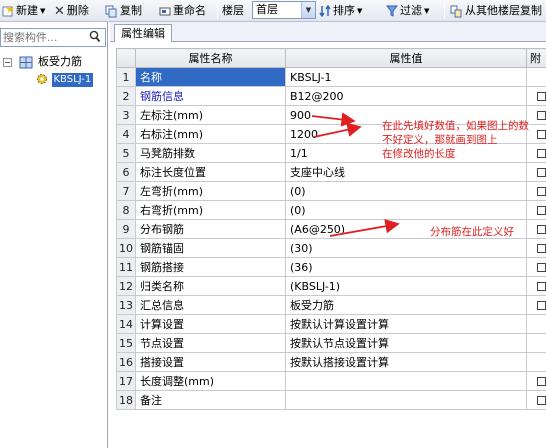  I want to click on property-name: 左弯折(mm), so click(210, 191).